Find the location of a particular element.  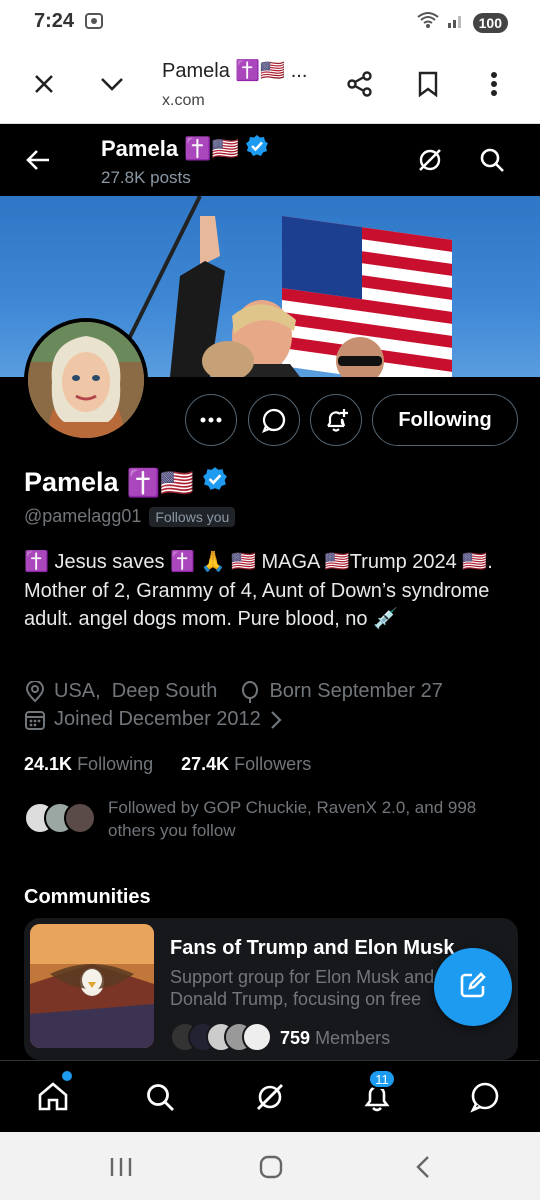

following-button: Following is located at coordinates (445, 420).